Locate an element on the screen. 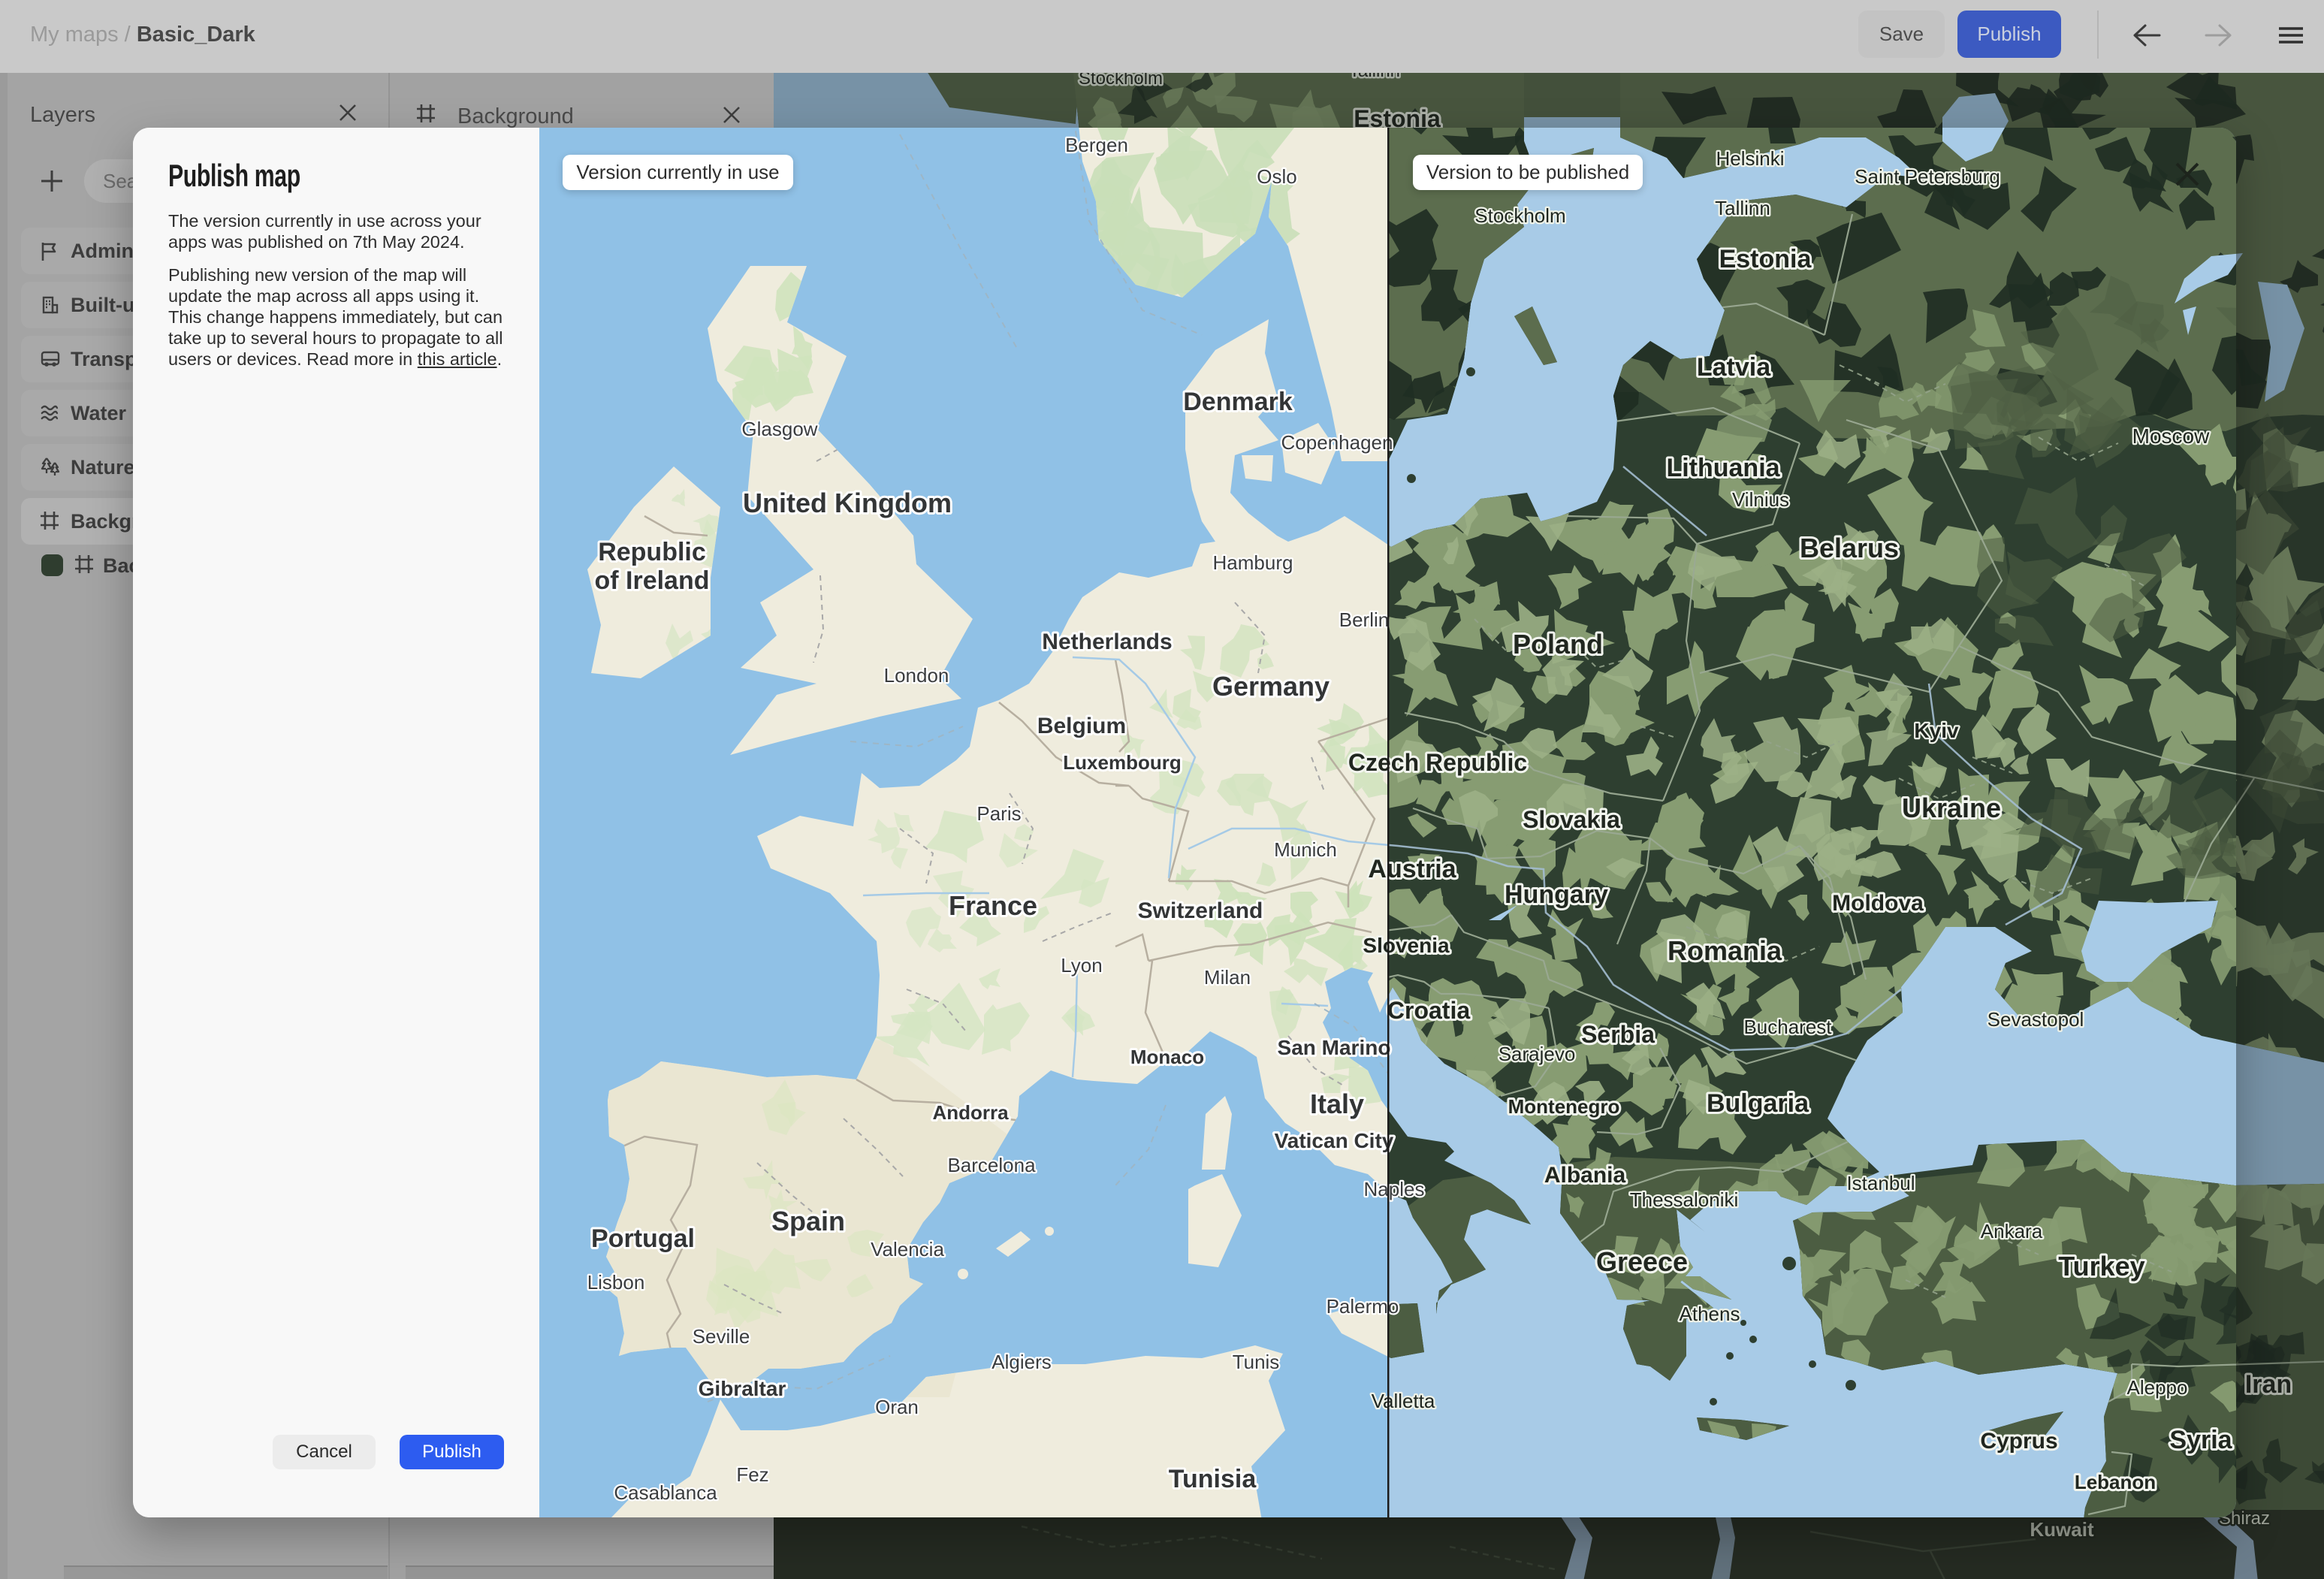  svg-text: United Kingdom is located at coordinates (847, 503).